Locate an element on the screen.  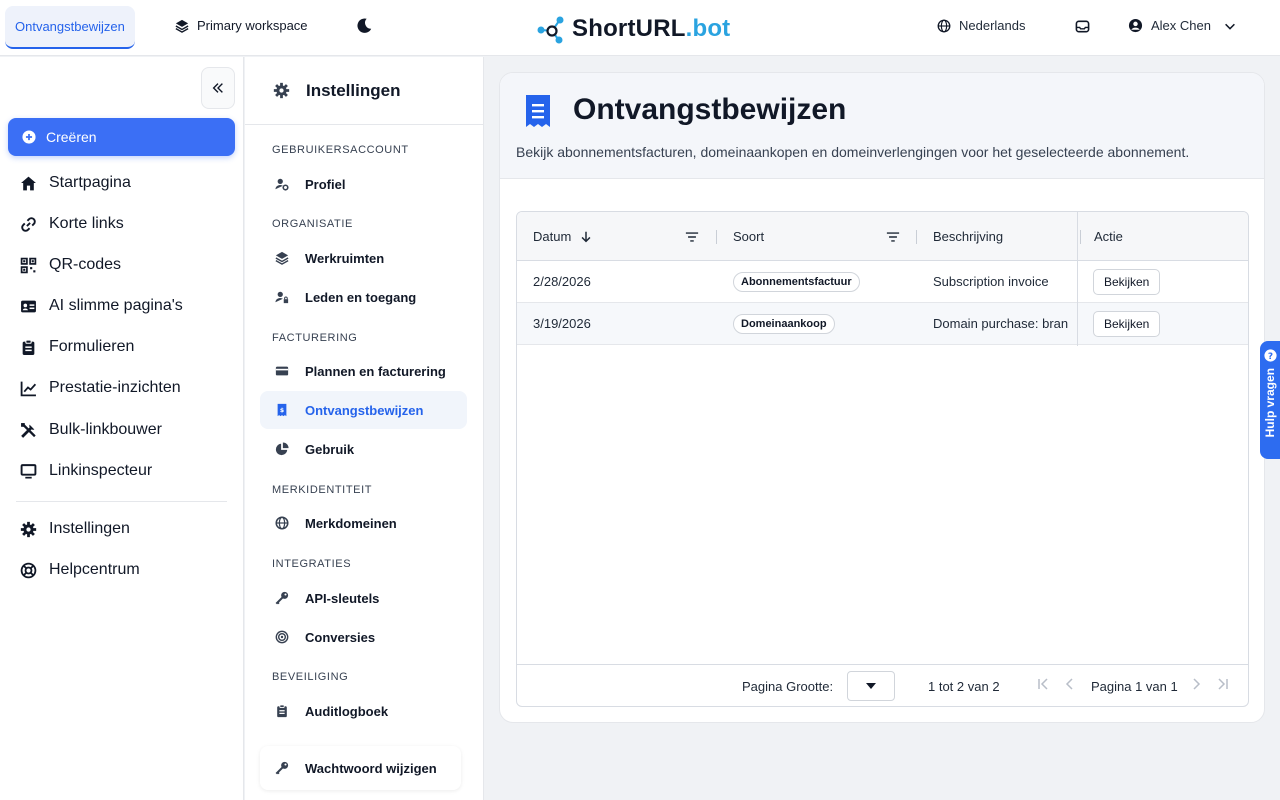
sidebar-item-label: Linkinspecteur is located at coordinates (101, 470).